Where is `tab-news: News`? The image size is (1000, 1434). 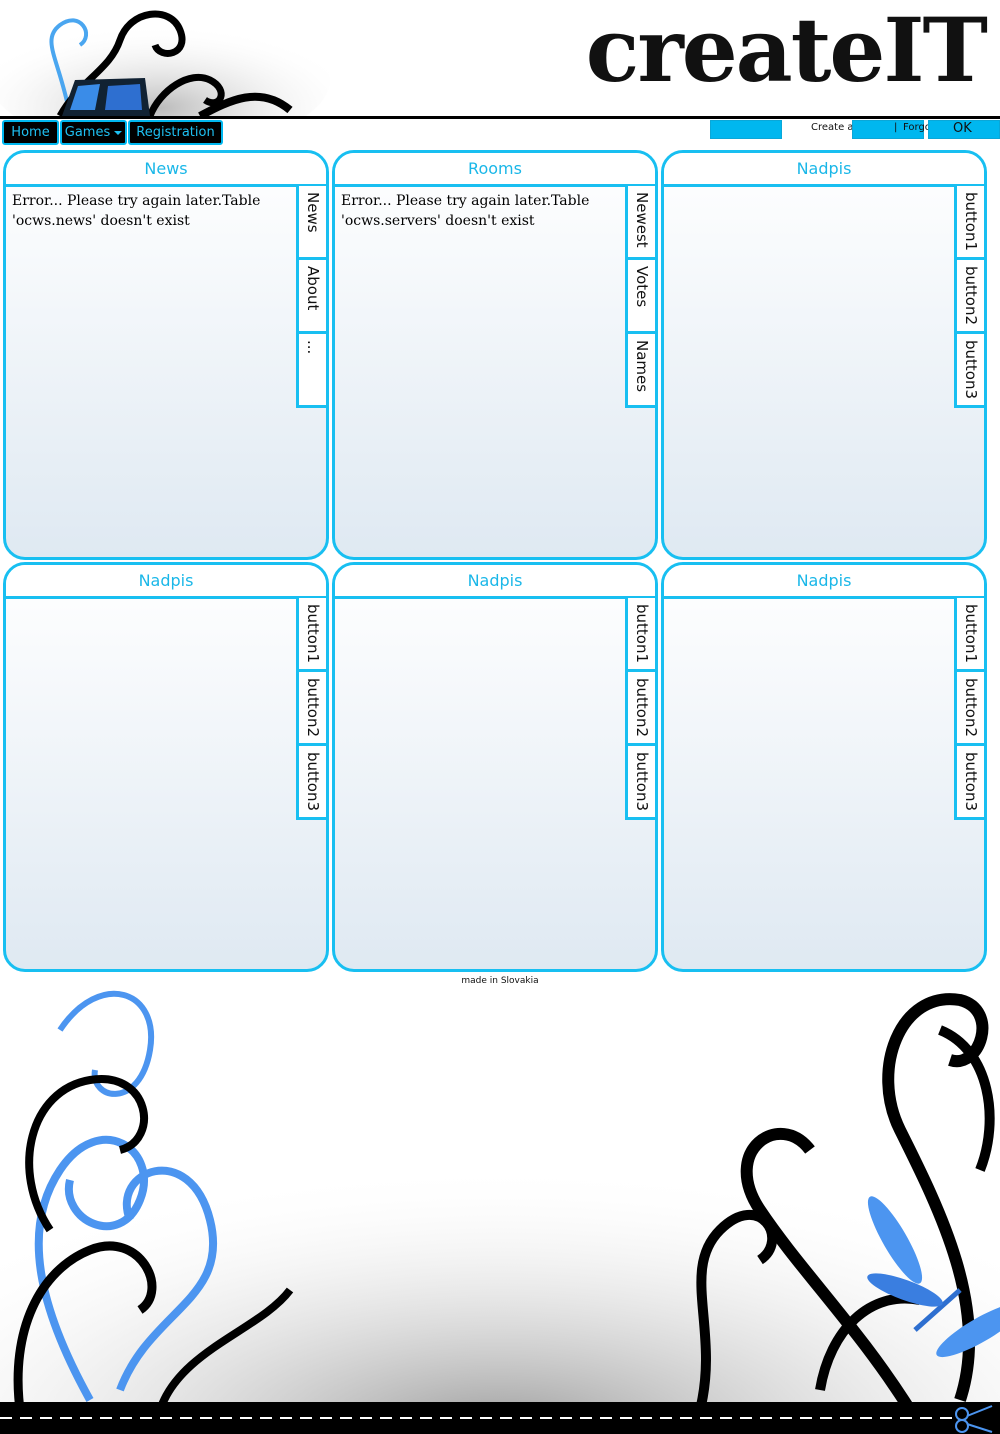
tab-news: News is located at coordinates (311, 223).